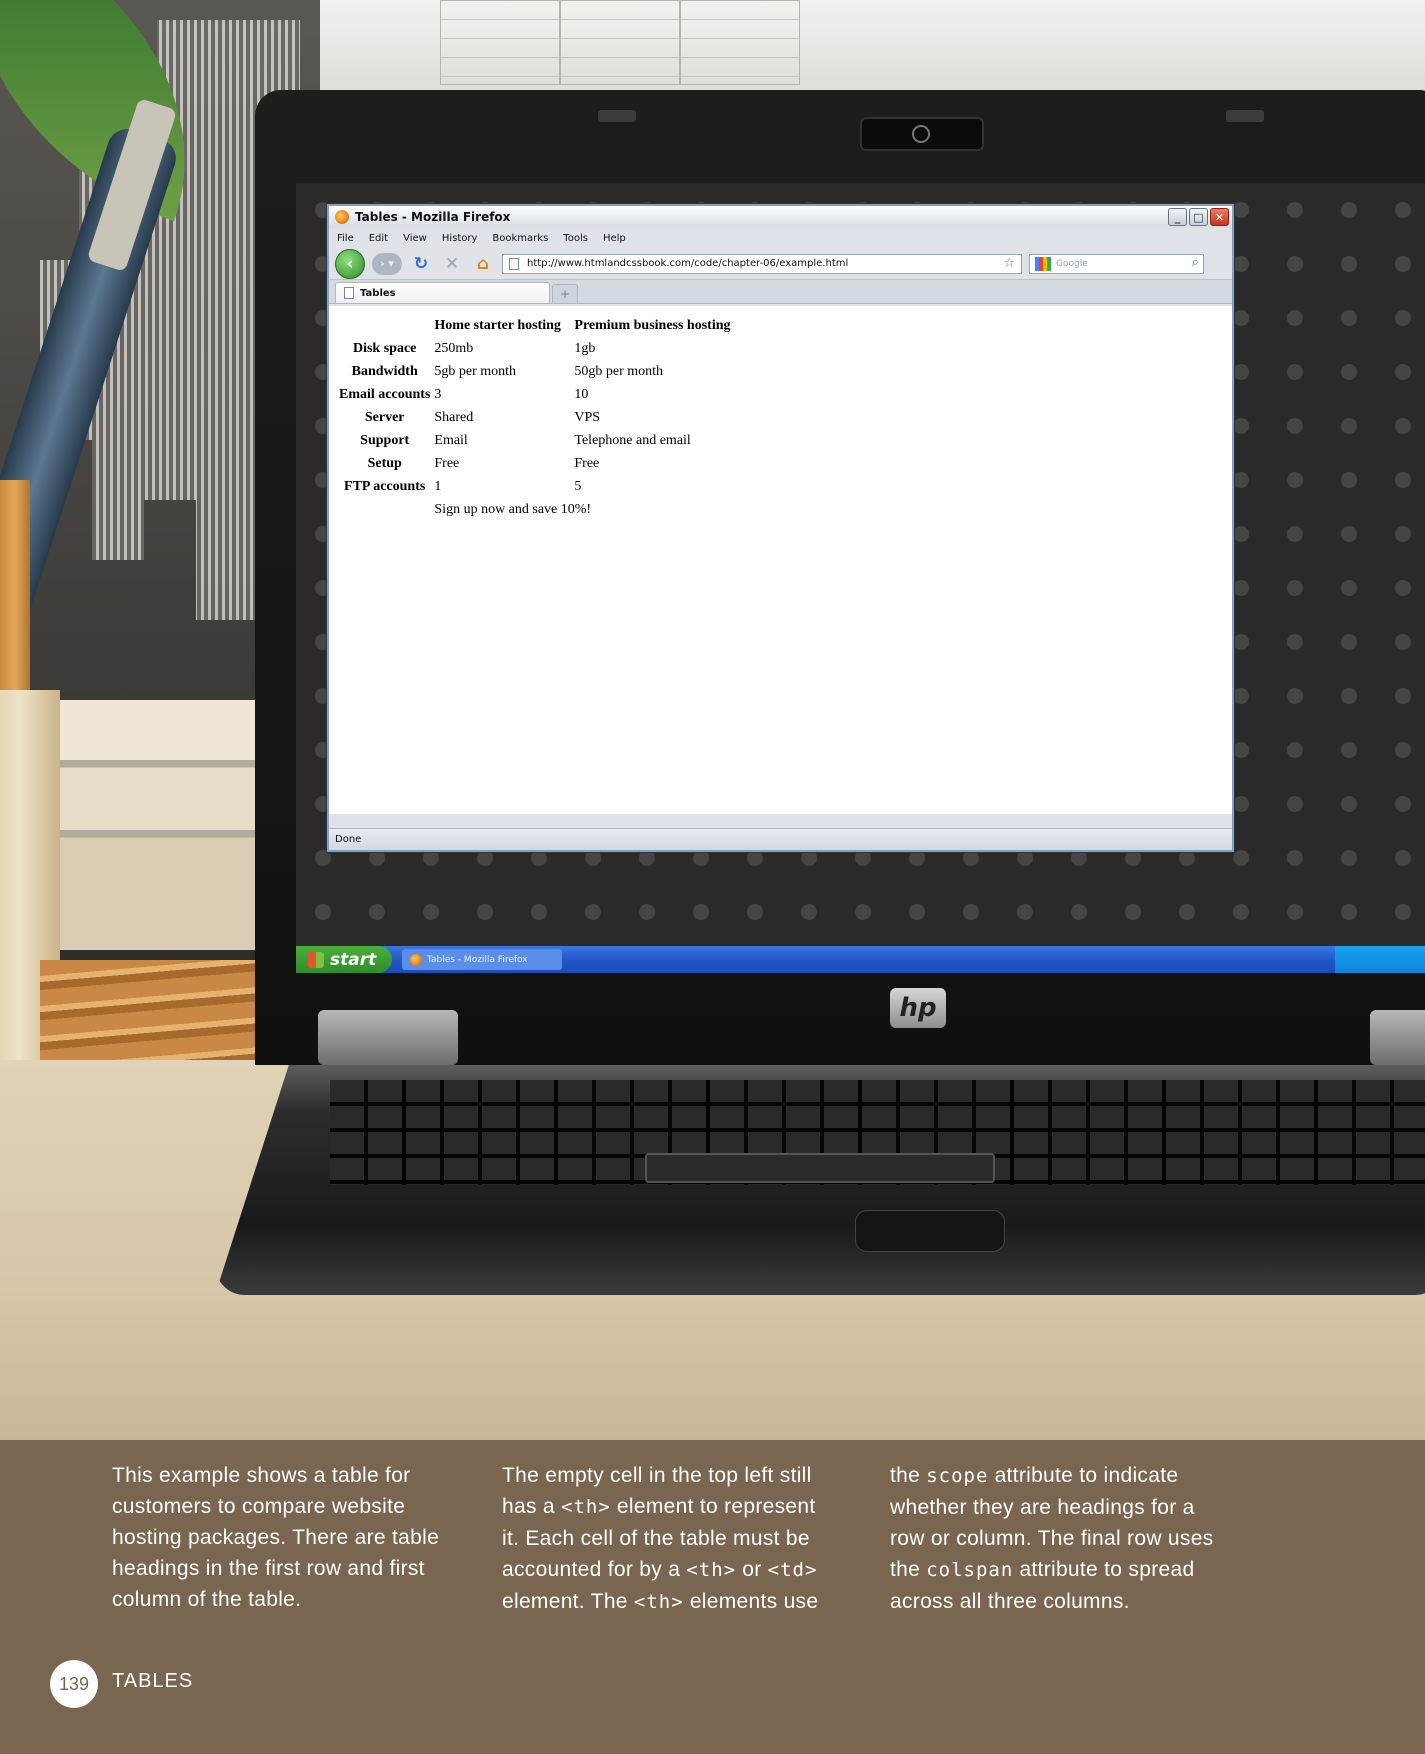 The width and height of the screenshot is (1425, 1754). Describe the element at coordinates (384, 509) in the screenshot. I see `empty-row-header` at that location.